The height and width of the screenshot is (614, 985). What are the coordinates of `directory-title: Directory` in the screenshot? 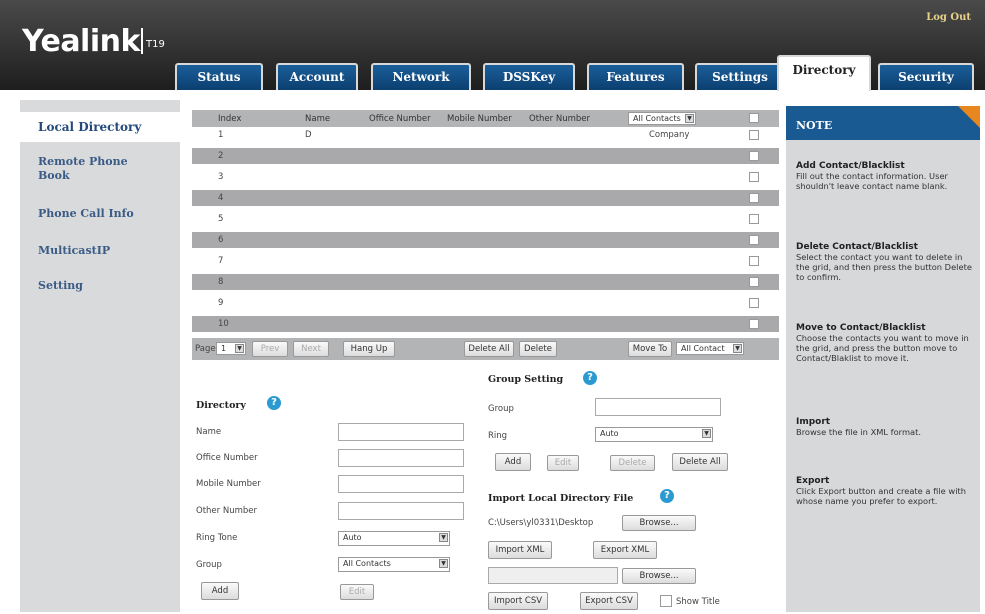 It's located at (221, 405).